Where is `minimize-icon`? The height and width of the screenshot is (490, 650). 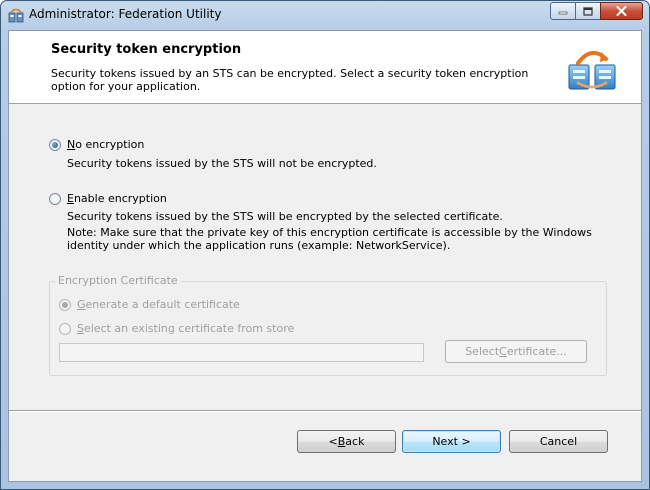 minimize-icon is located at coordinates (563, 13).